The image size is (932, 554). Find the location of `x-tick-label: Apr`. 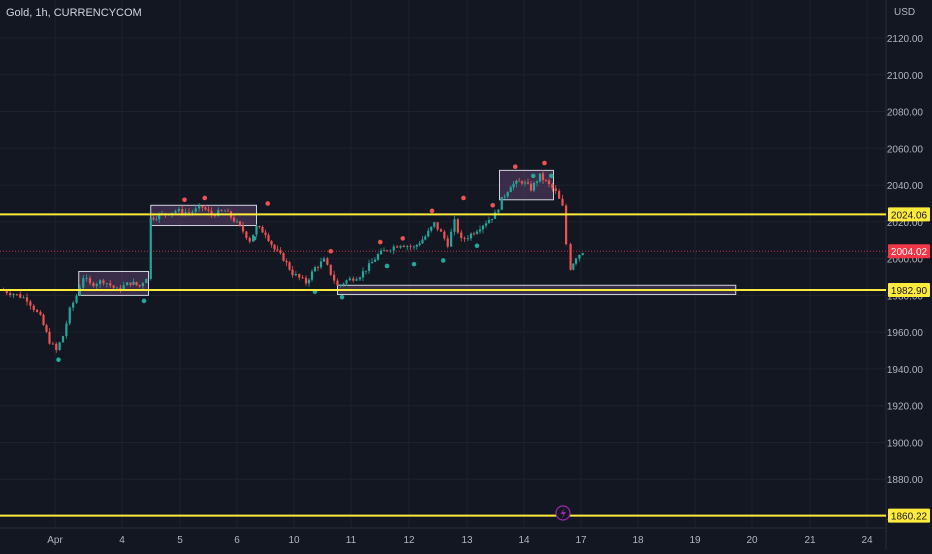

x-tick-label: Apr is located at coordinates (55, 540).